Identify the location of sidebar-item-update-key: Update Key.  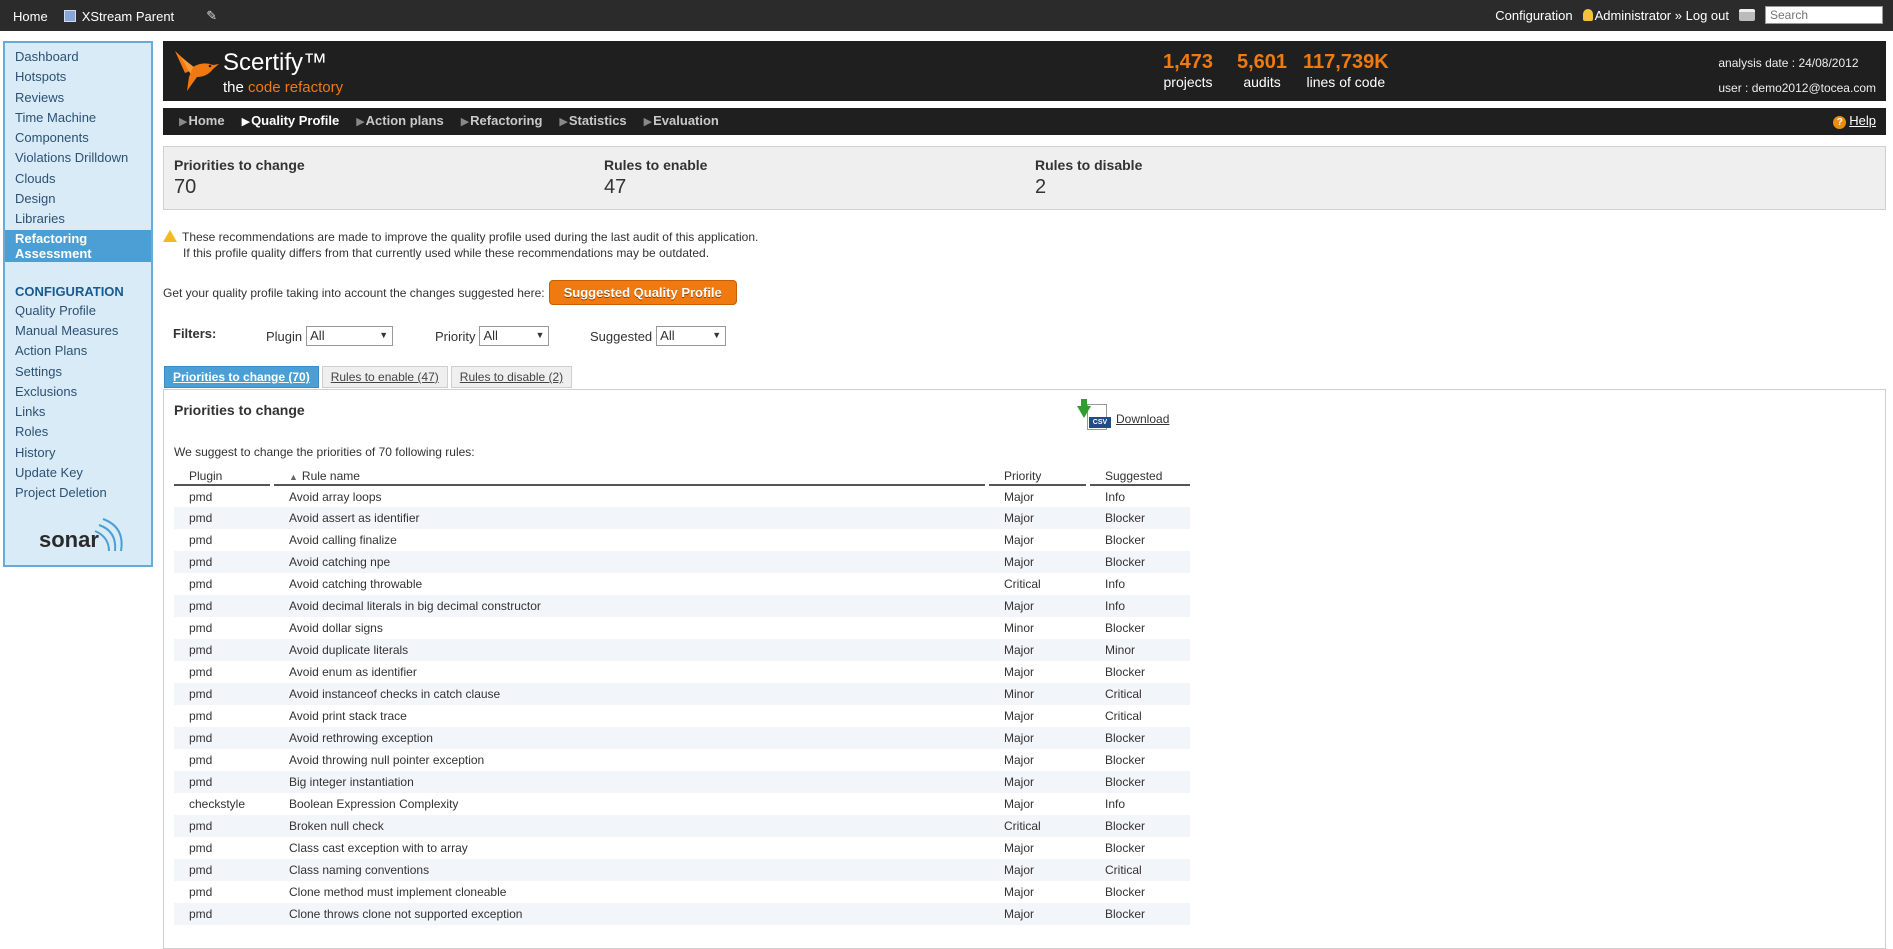
(78, 473).